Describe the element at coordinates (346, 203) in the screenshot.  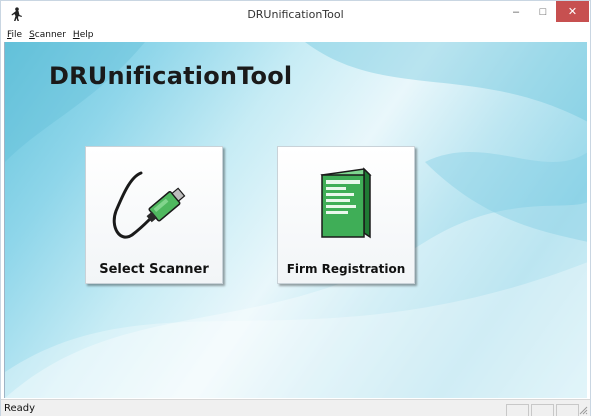
I see `firmware-box-icon` at that location.